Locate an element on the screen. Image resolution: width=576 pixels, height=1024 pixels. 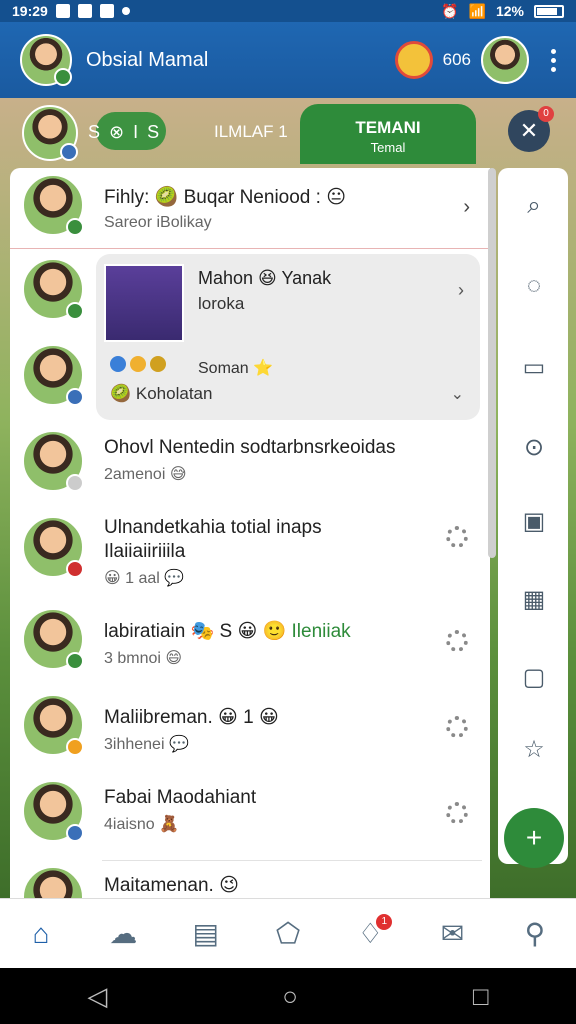
preview-summary: Soman ⭐ is located at coordinates (236, 368).